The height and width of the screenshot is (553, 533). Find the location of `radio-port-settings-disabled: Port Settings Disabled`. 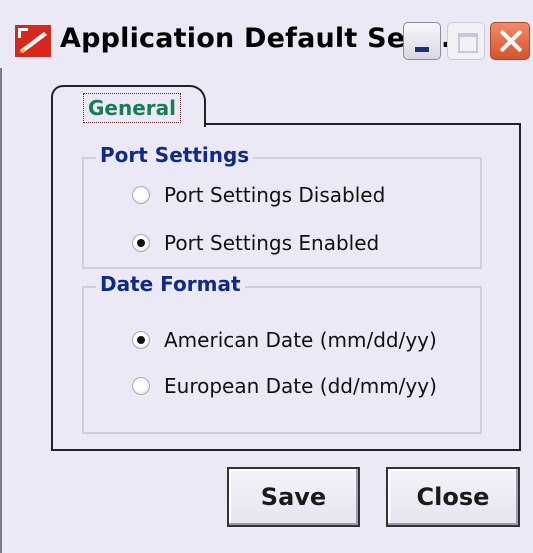

radio-port-settings-disabled: Port Settings Disabled is located at coordinates (258, 195).